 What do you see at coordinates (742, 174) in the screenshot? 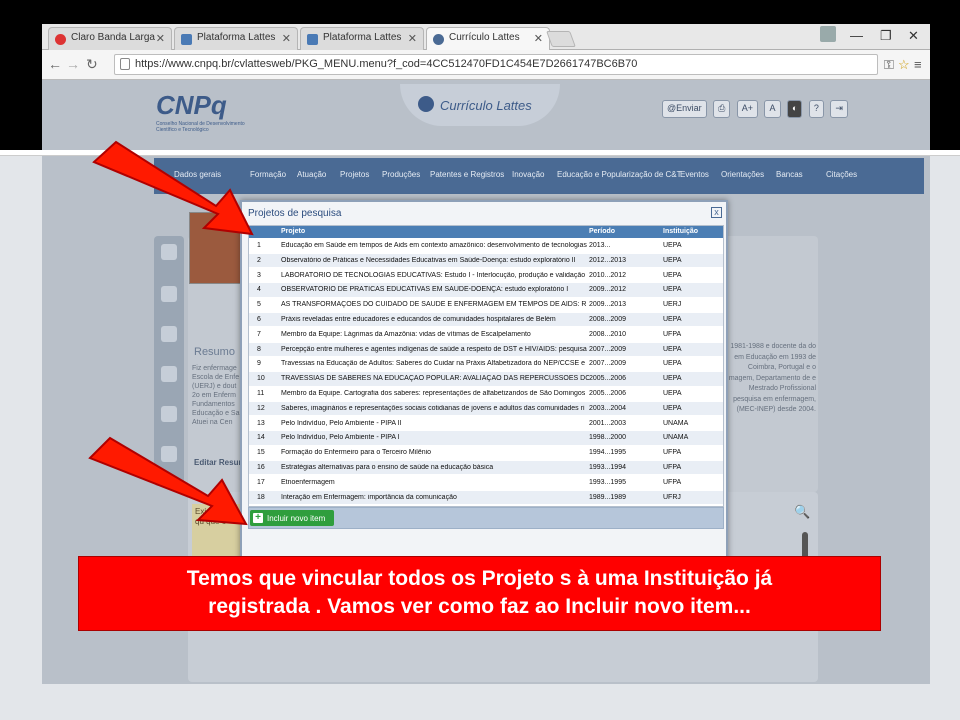
I see `menu-orientacoes: Orientações` at bounding box center [742, 174].